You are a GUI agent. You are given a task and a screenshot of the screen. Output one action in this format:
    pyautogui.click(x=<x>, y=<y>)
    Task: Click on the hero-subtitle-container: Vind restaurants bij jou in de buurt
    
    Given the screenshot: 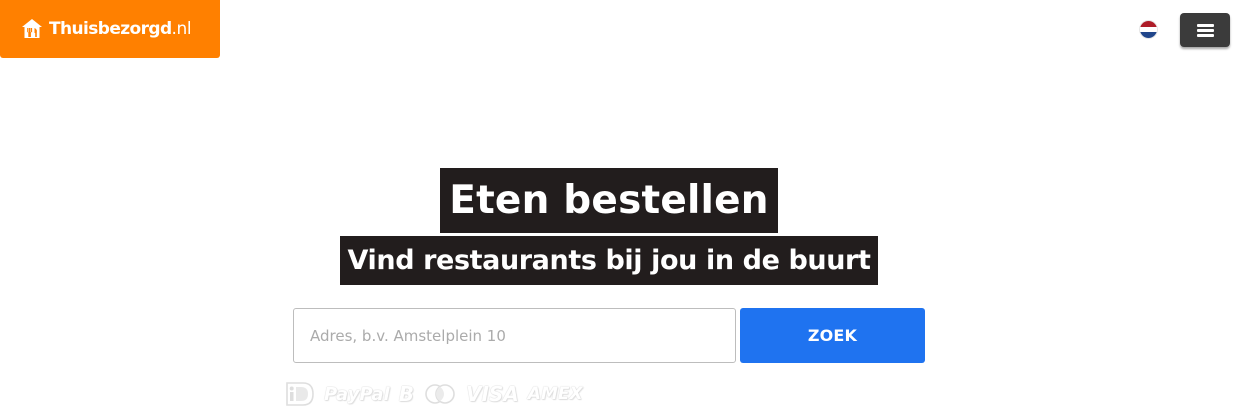 What is the action you would take?
    pyautogui.click(x=616, y=260)
    